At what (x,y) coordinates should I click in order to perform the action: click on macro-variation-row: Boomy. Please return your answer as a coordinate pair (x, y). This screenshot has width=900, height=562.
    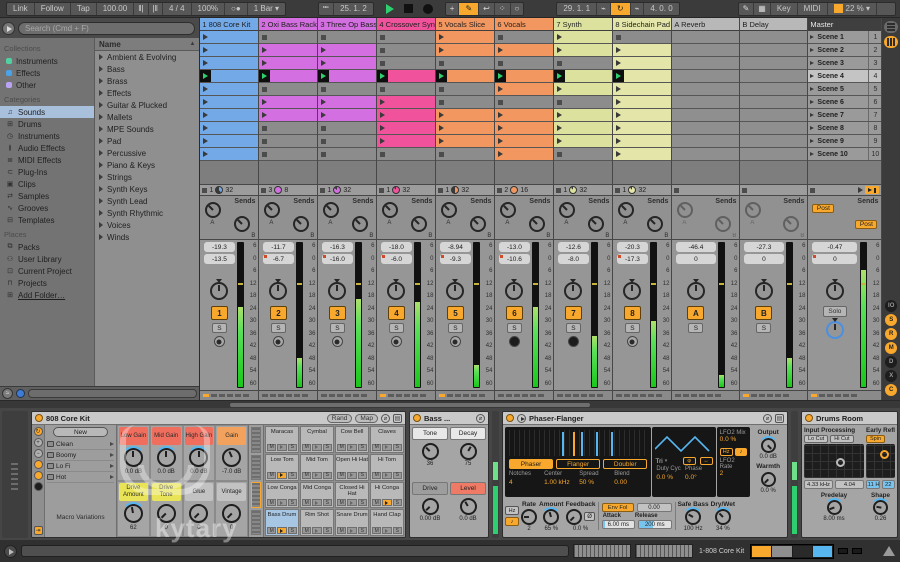
    Looking at the image, I should click on (80, 455).